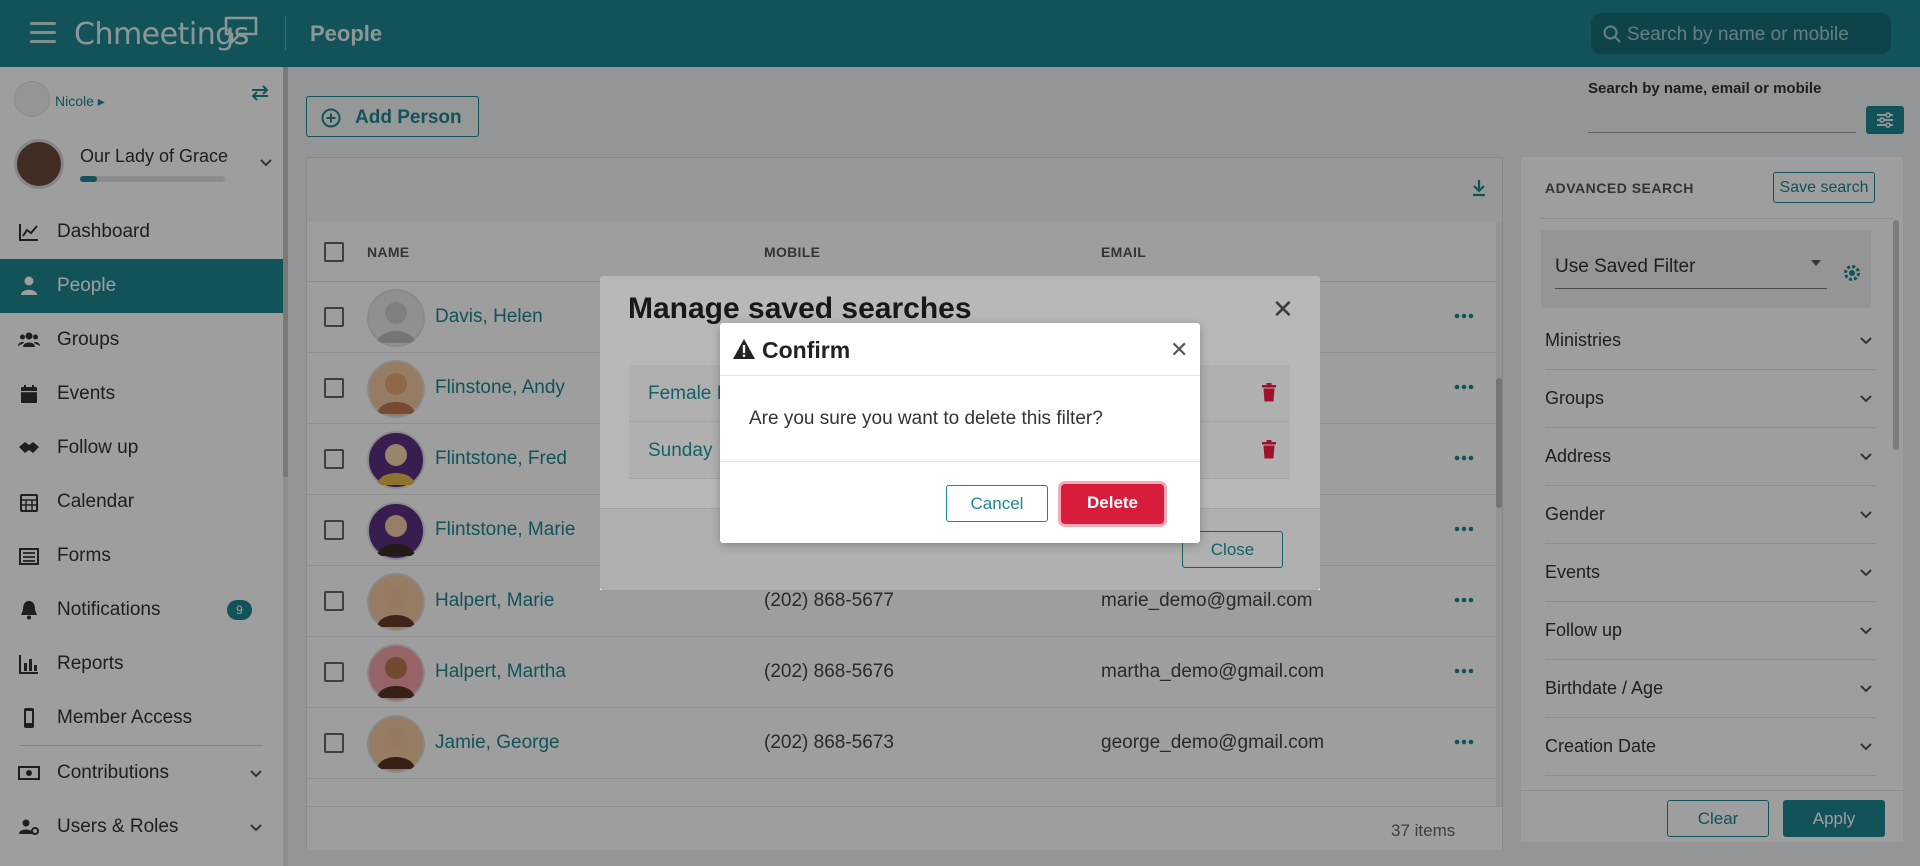  I want to click on delete-button: Delete, so click(1112, 504).